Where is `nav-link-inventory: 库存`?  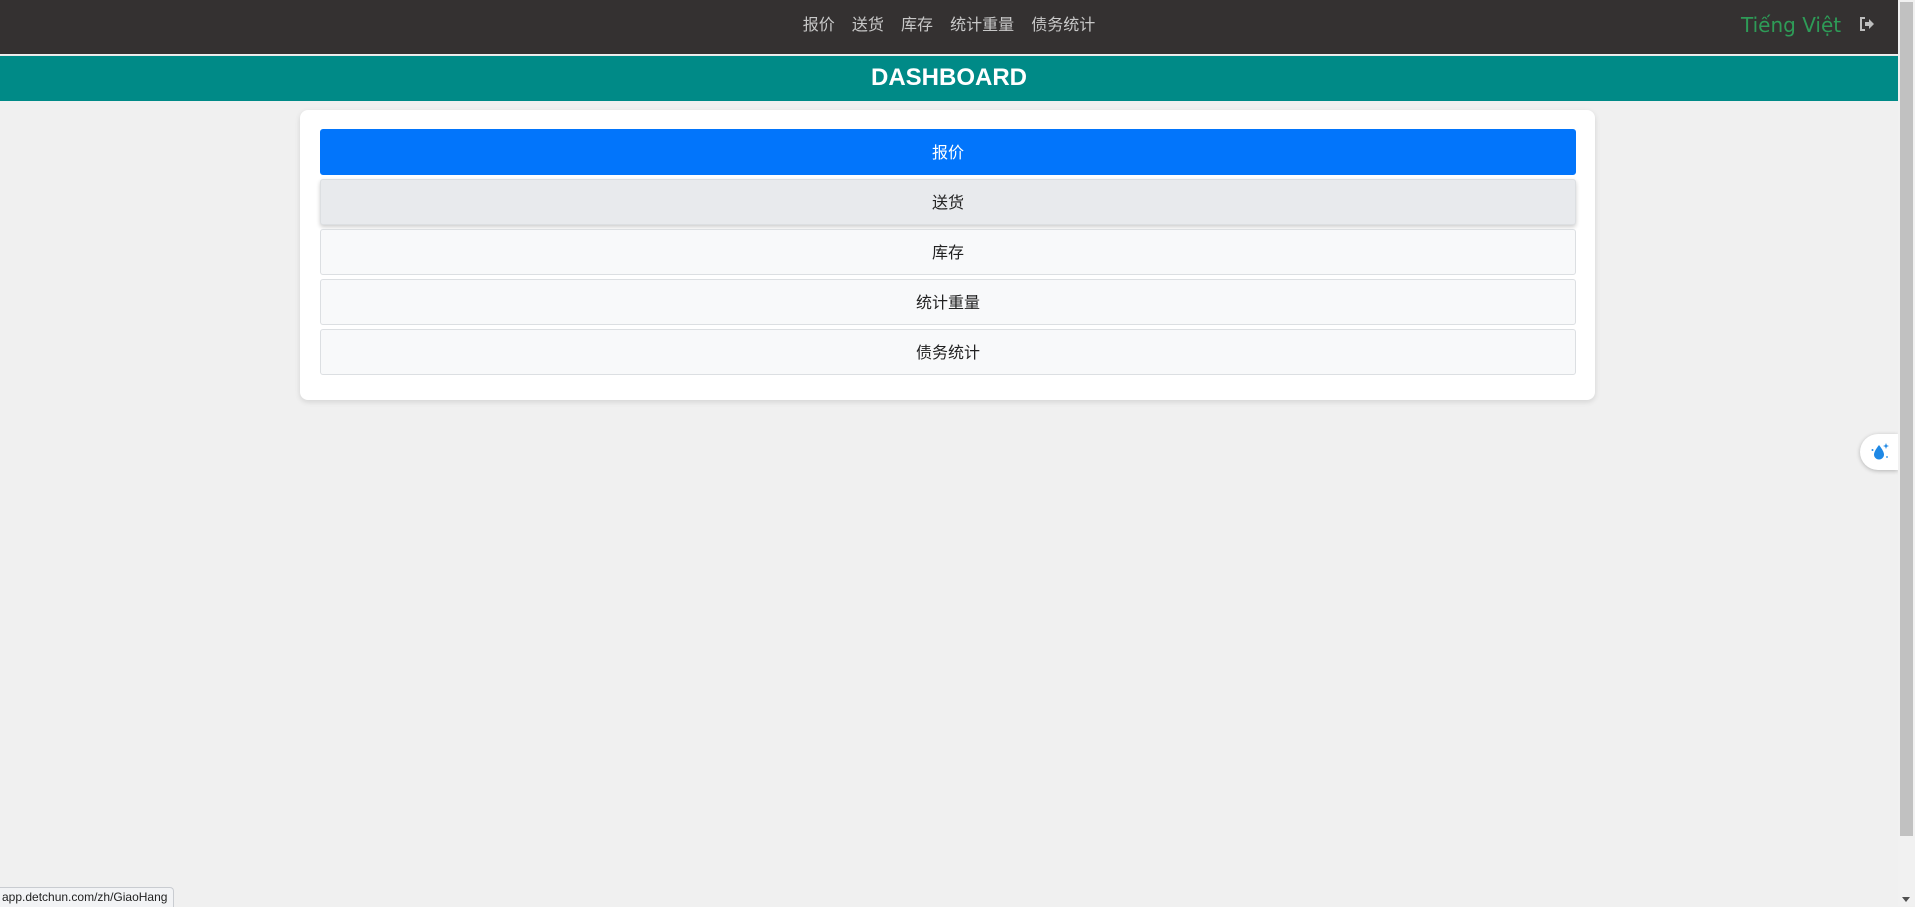
nav-link-inventory: 库存 is located at coordinates (917, 25).